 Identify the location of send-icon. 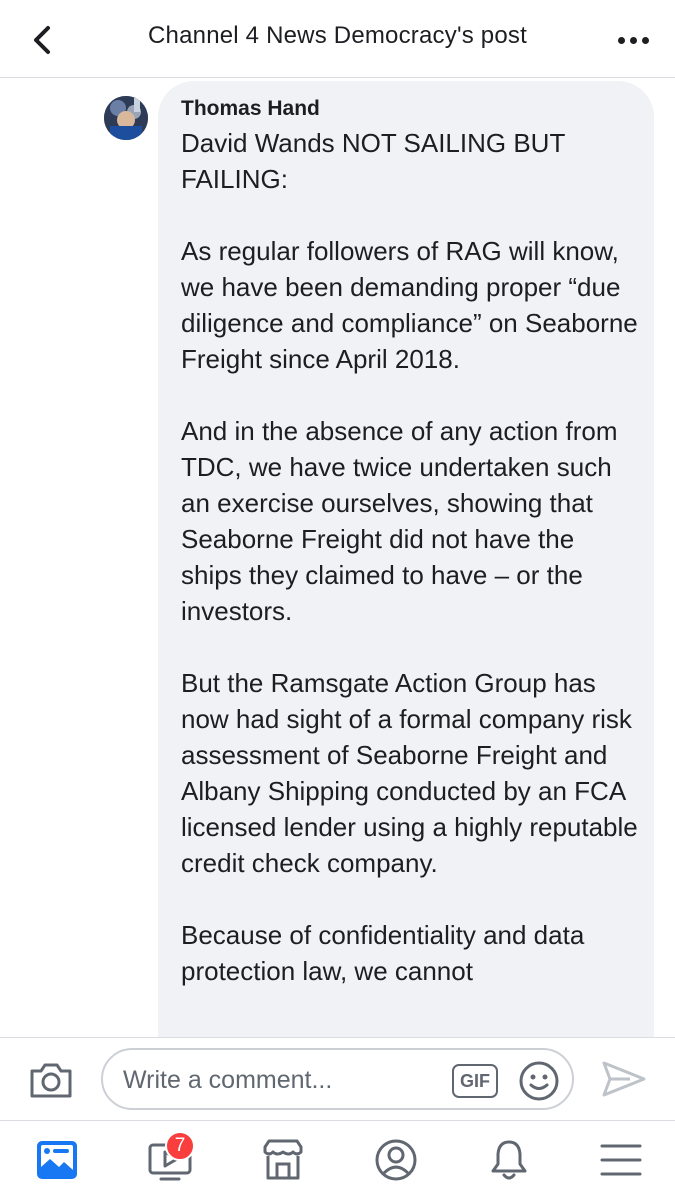
(624, 1079).